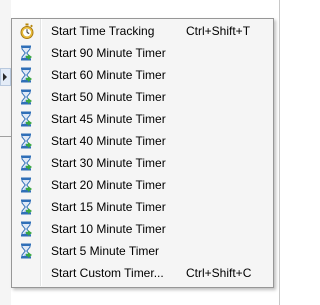 Image resolution: width=320 pixels, height=305 pixels. Describe the element at coordinates (108, 229) in the screenshot. I see `menu-item-label: Start 10 Minute Timer` at that location.